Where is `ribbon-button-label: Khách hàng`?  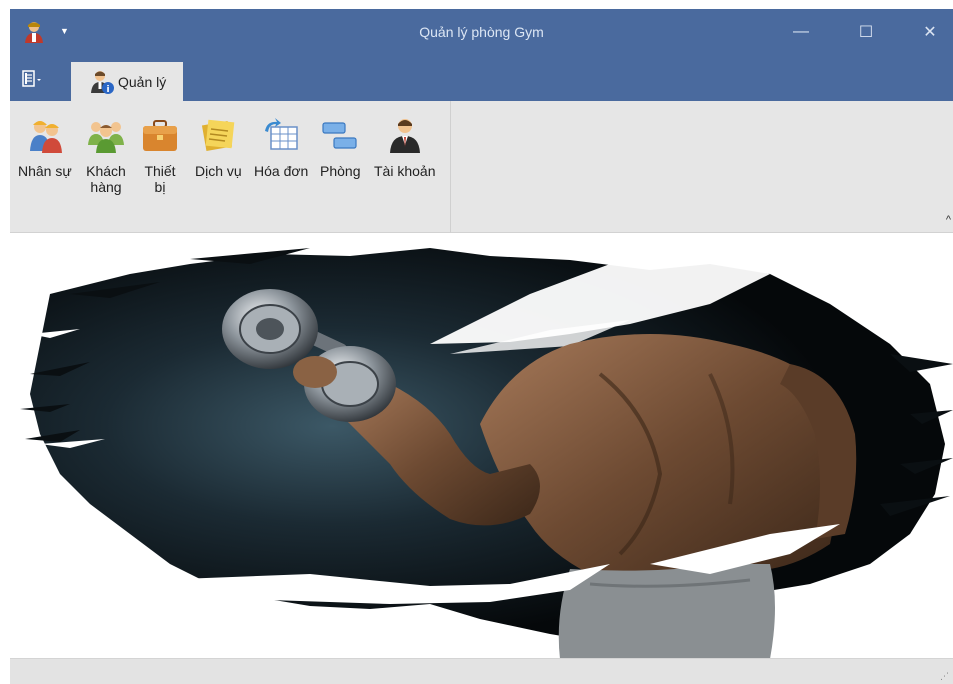 ribbon-button-label: Khách hàng is located at coordinates (106, 179).